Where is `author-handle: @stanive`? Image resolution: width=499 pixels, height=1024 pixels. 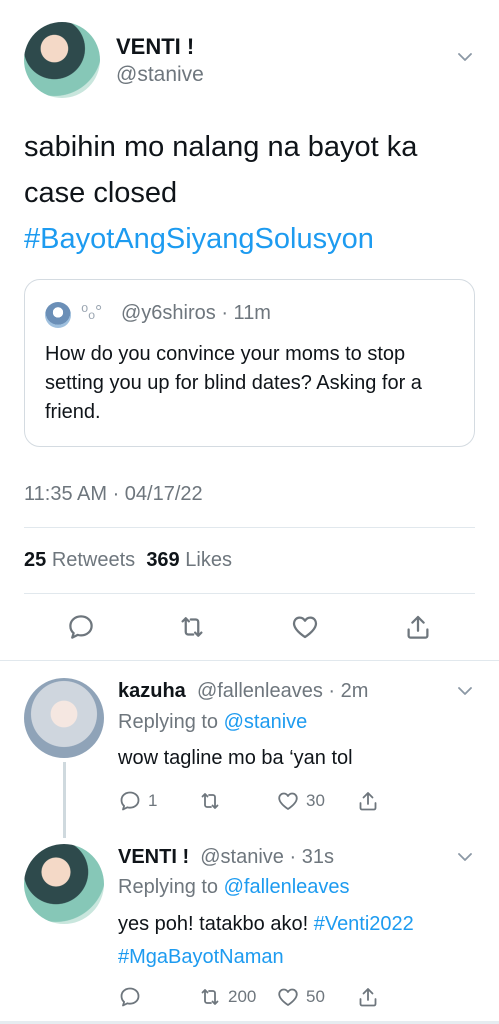
author-handle: @stanive is located at coordinates (160, 75).